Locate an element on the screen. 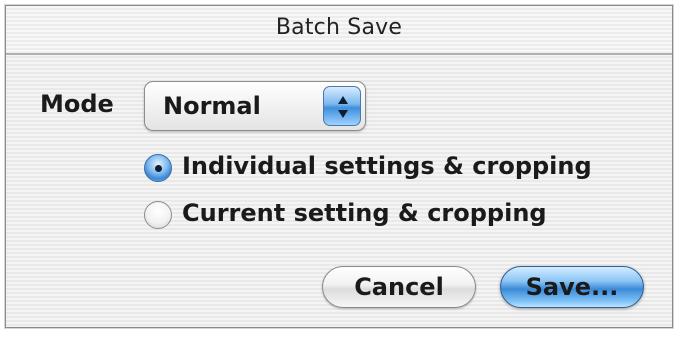 The image size is (682, 337). radio-current-label: Current setting & cropping is located at coordinates (364, 213).